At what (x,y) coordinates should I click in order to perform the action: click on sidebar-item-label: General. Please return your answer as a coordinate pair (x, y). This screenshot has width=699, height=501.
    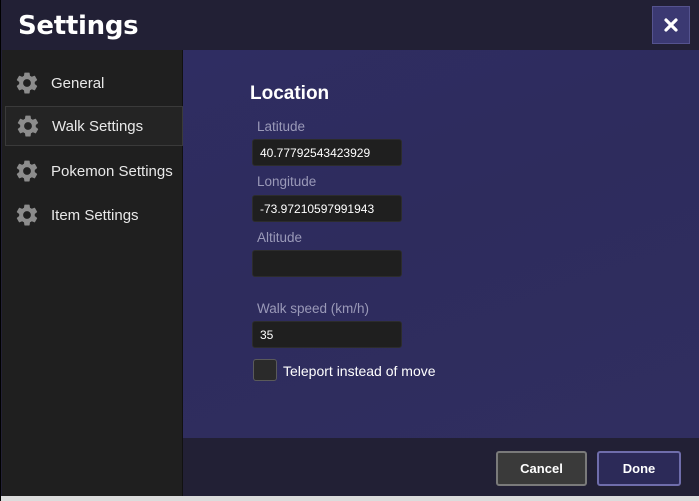
    Looking at the image, I should click on (78, 83).